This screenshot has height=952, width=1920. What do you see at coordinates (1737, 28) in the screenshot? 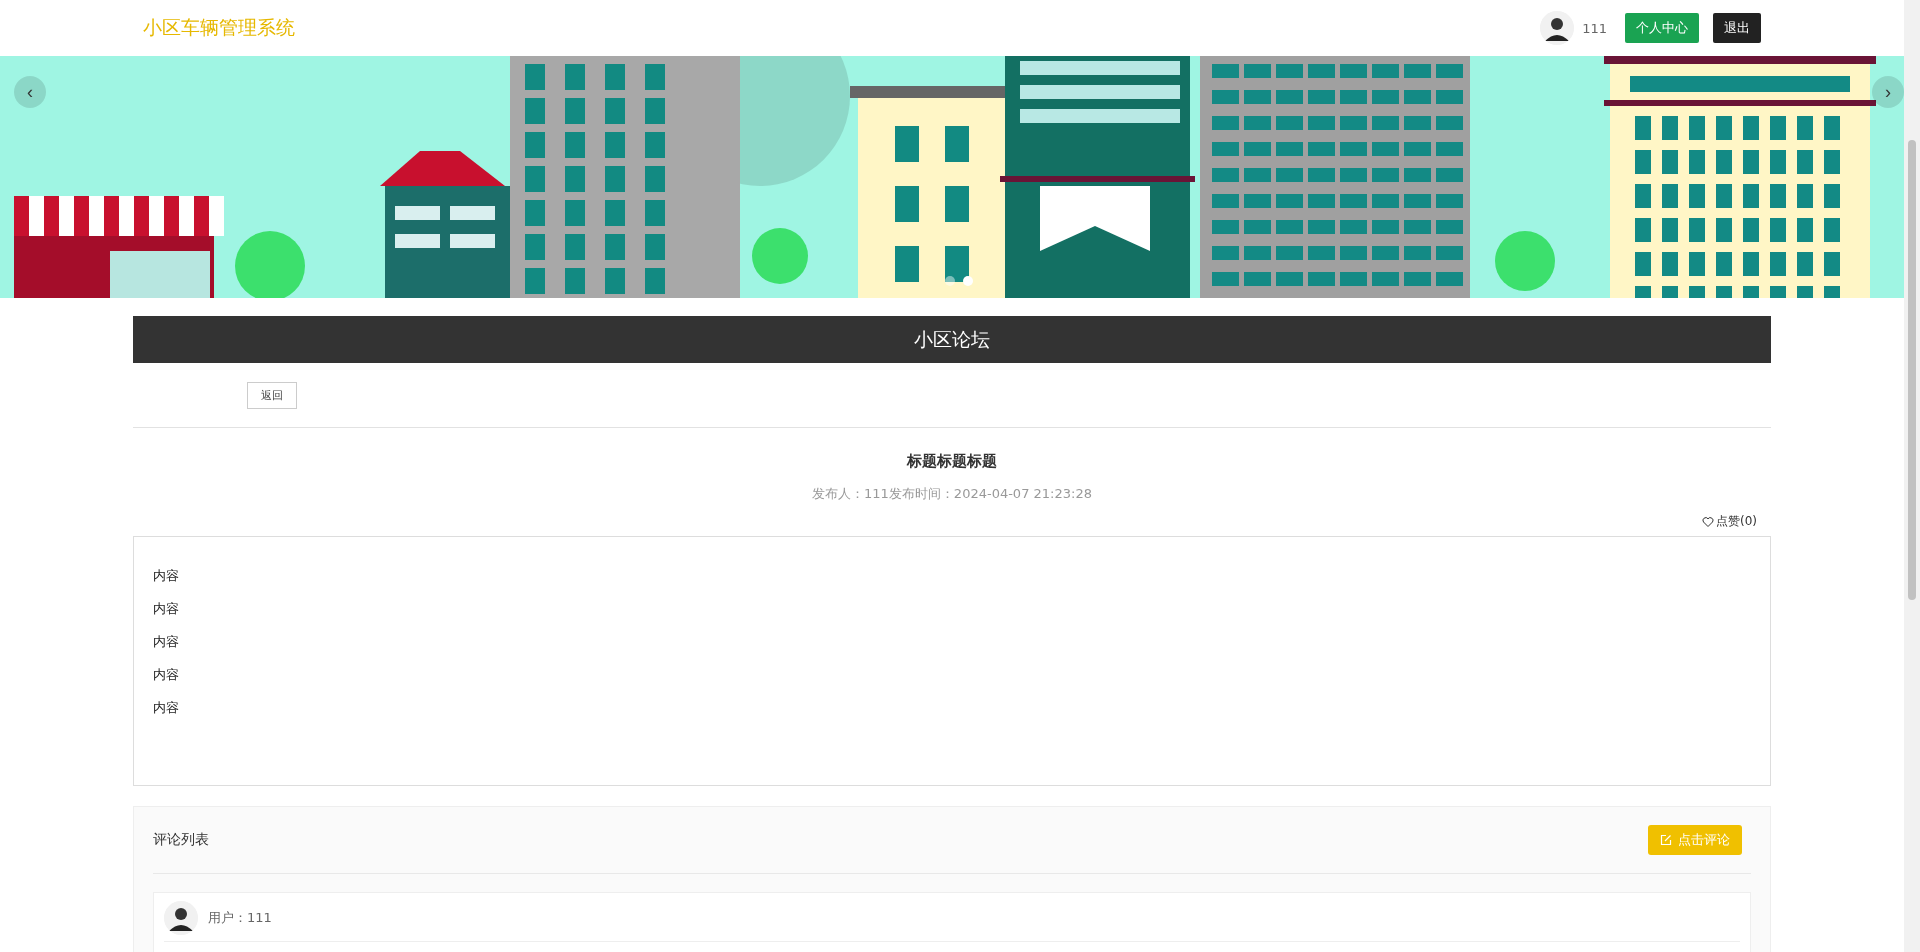
I see `logout-button: 退出` at bounding box center [1737, 28].